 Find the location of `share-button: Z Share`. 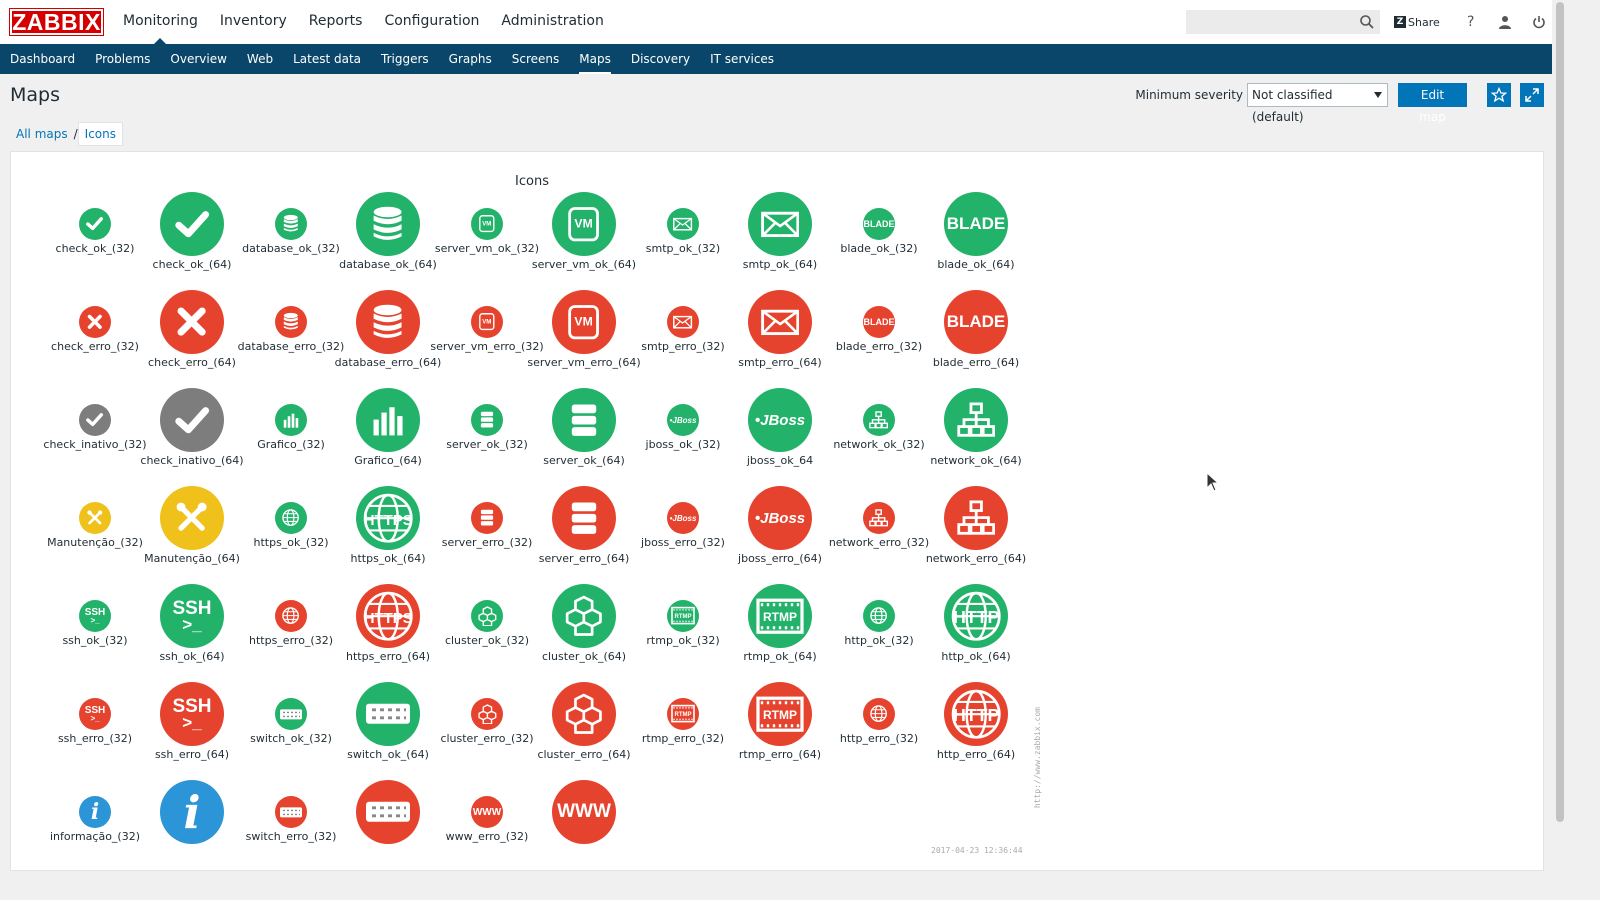

share-button: Z Share is located at coordinates (1417, 22).